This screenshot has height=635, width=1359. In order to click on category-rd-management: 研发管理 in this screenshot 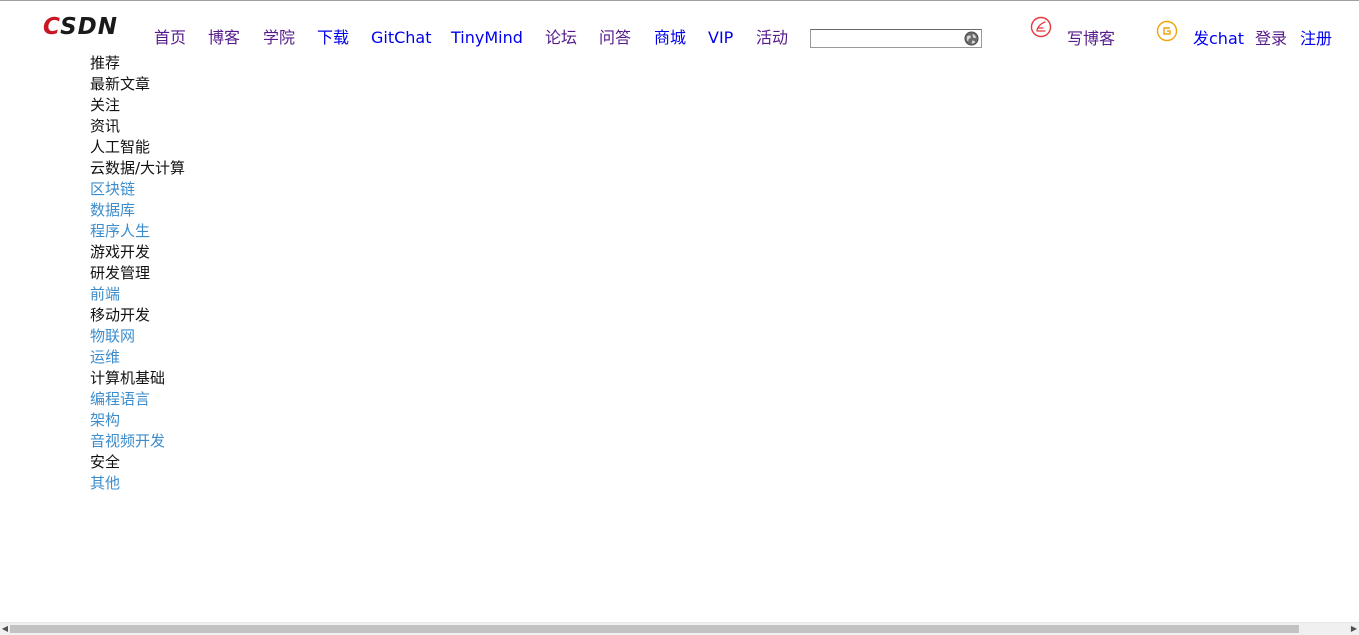, I will do `click(137, 273)`.